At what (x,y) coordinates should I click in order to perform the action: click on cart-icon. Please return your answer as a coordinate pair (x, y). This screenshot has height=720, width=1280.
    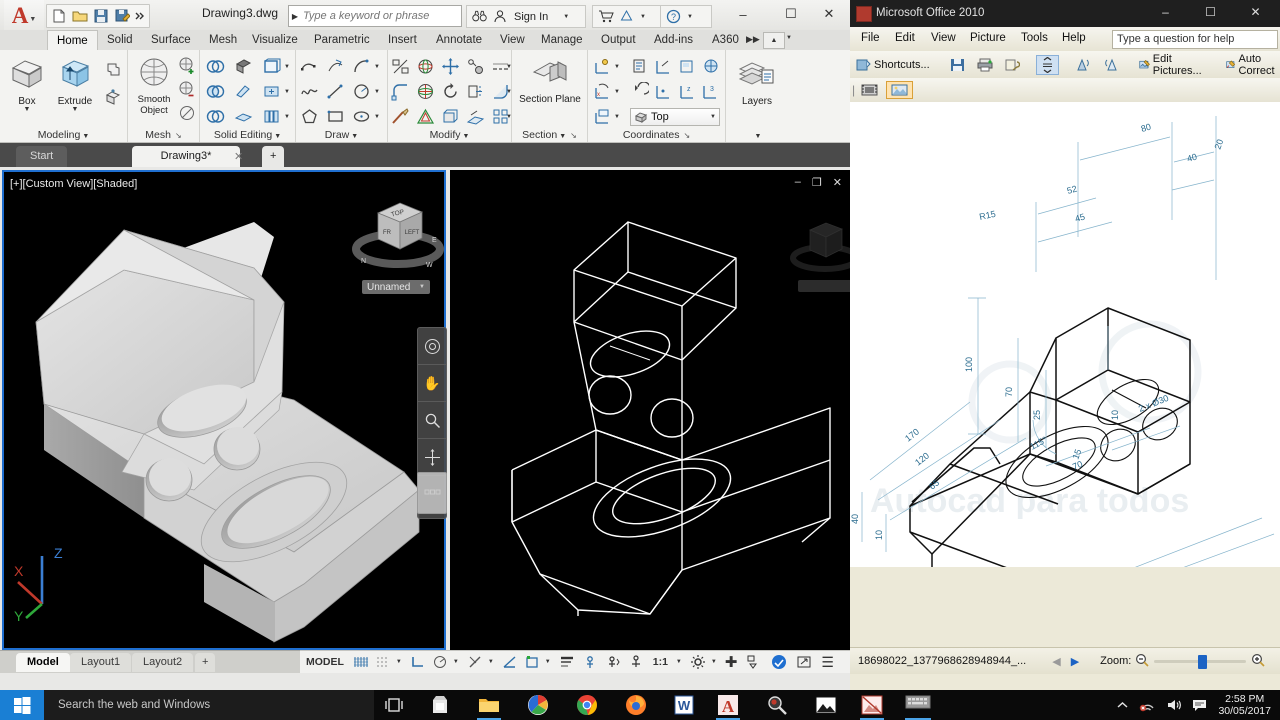
    Looking at the image, I should click on (606, 17).